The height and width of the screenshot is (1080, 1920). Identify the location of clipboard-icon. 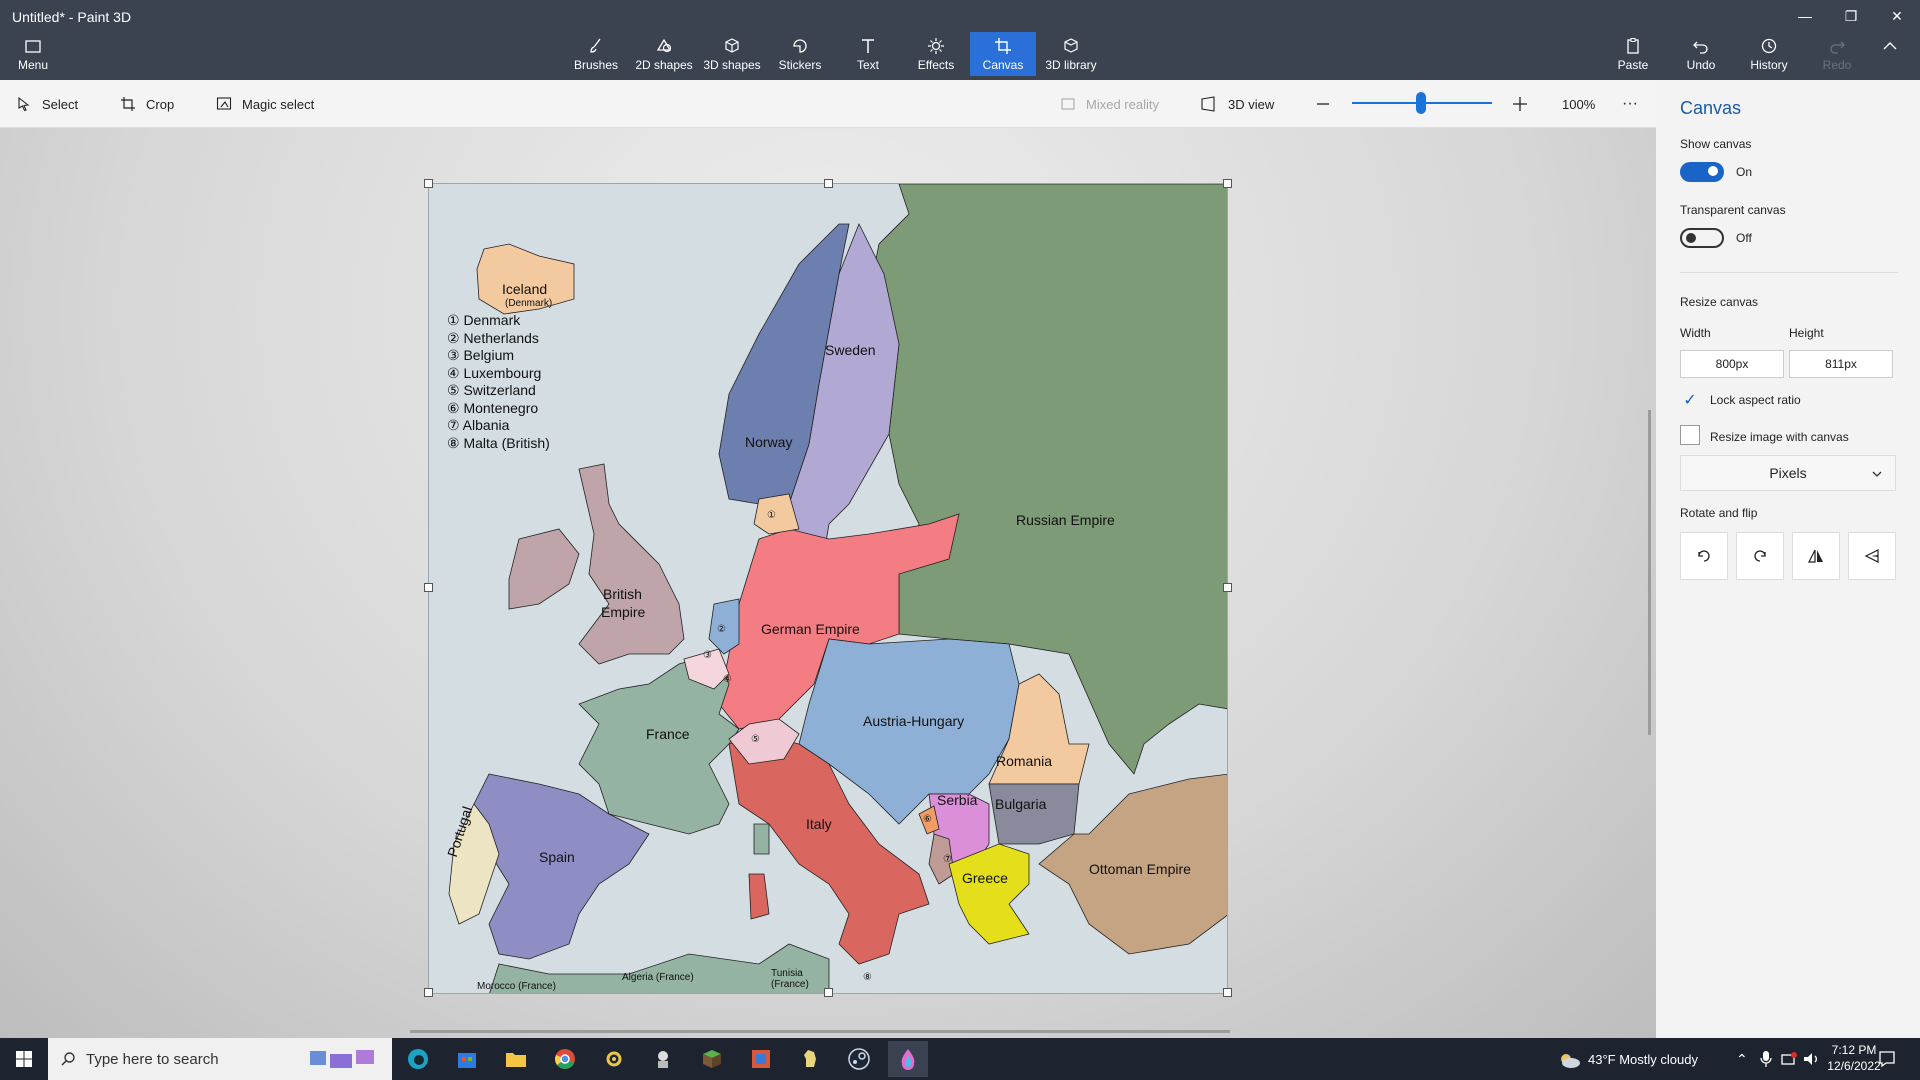
(1633, 46).